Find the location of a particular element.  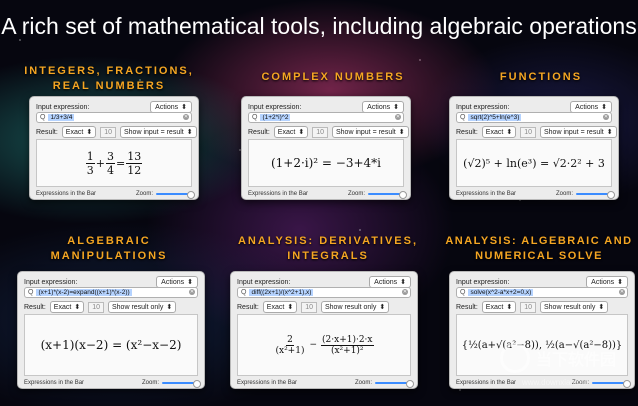

expression-value: (1+2*i)^2 is located at coordinates (275, 117).